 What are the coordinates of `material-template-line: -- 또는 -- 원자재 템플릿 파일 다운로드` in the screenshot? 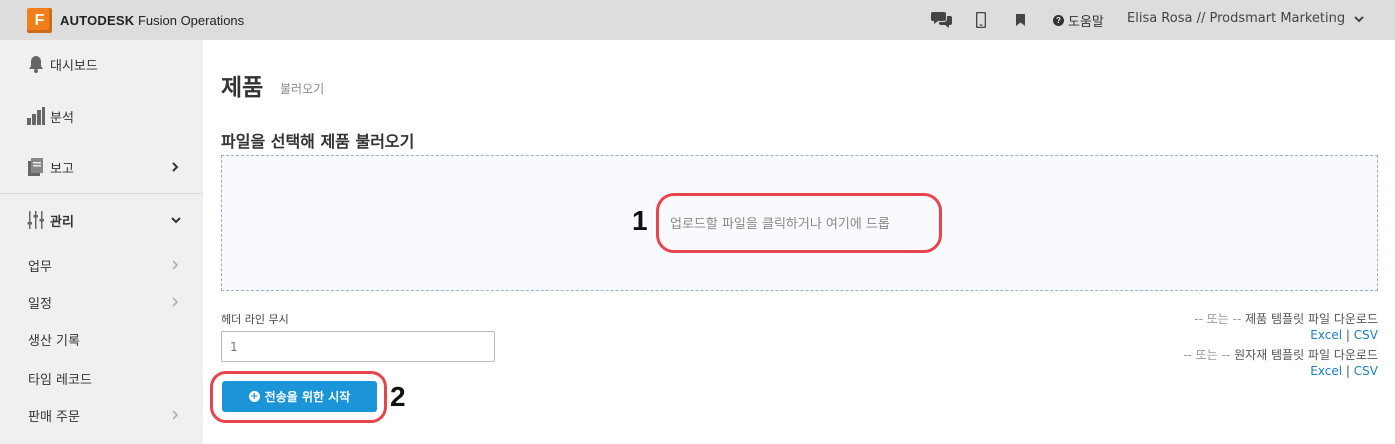 It's located at (1280, 354).